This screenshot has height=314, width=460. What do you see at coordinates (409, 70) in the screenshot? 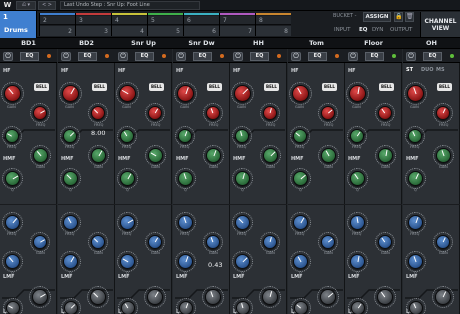
I see `mode-st-button: ST` at bounding box center [409, 70].